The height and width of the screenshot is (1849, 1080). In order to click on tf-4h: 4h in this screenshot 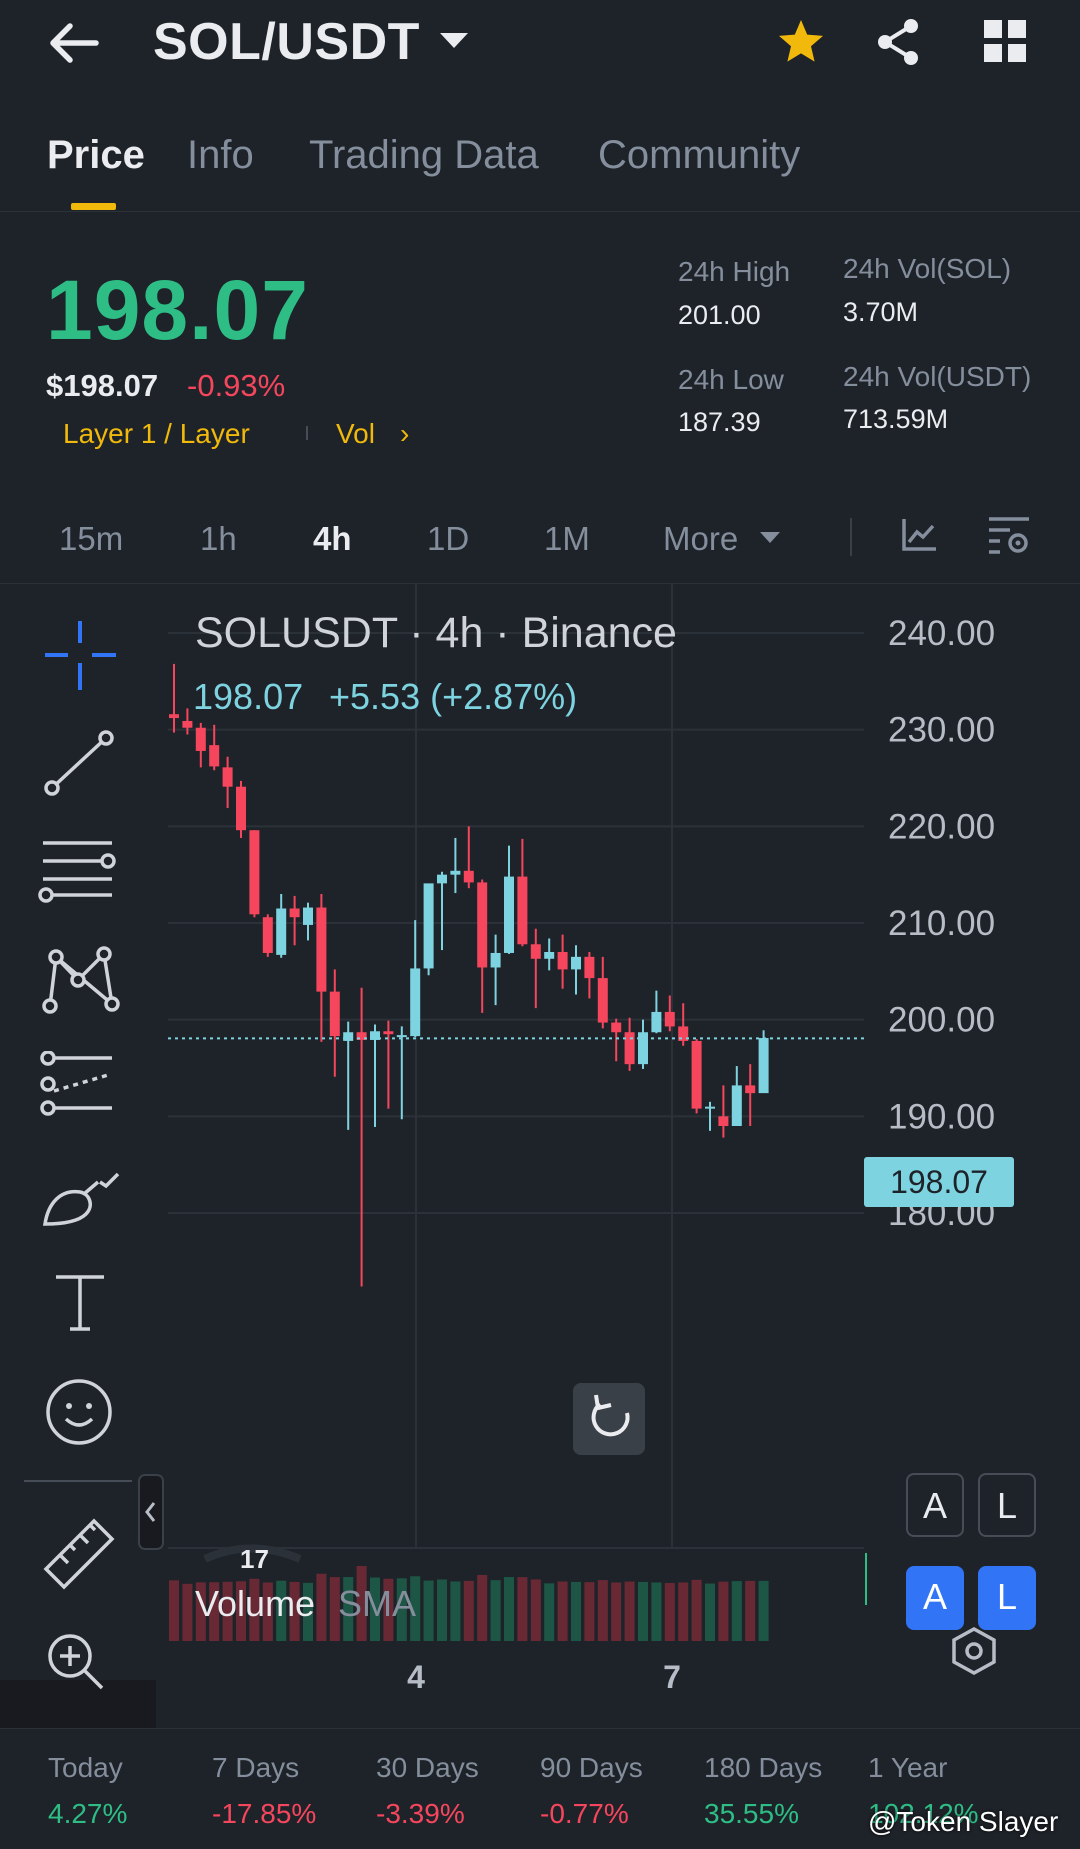, I will do `click(332, 539)`.